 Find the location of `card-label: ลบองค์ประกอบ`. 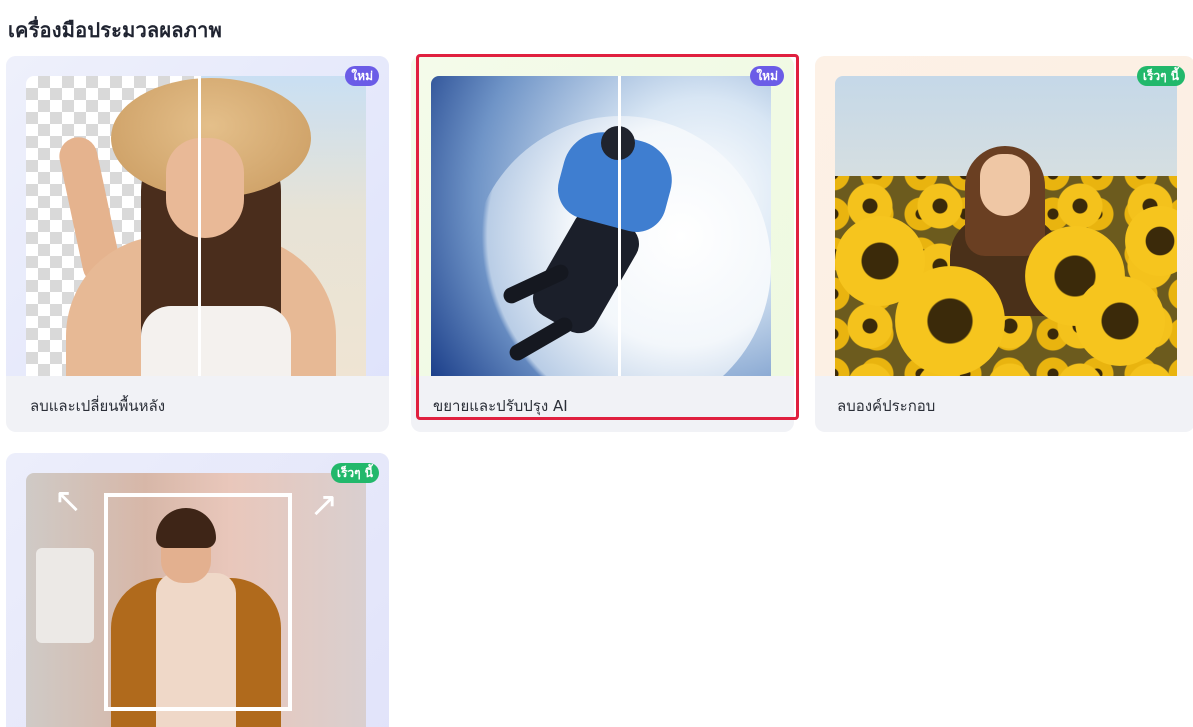

card-label: ลบองค์ประกอบ is located at coordinates (886, 406).